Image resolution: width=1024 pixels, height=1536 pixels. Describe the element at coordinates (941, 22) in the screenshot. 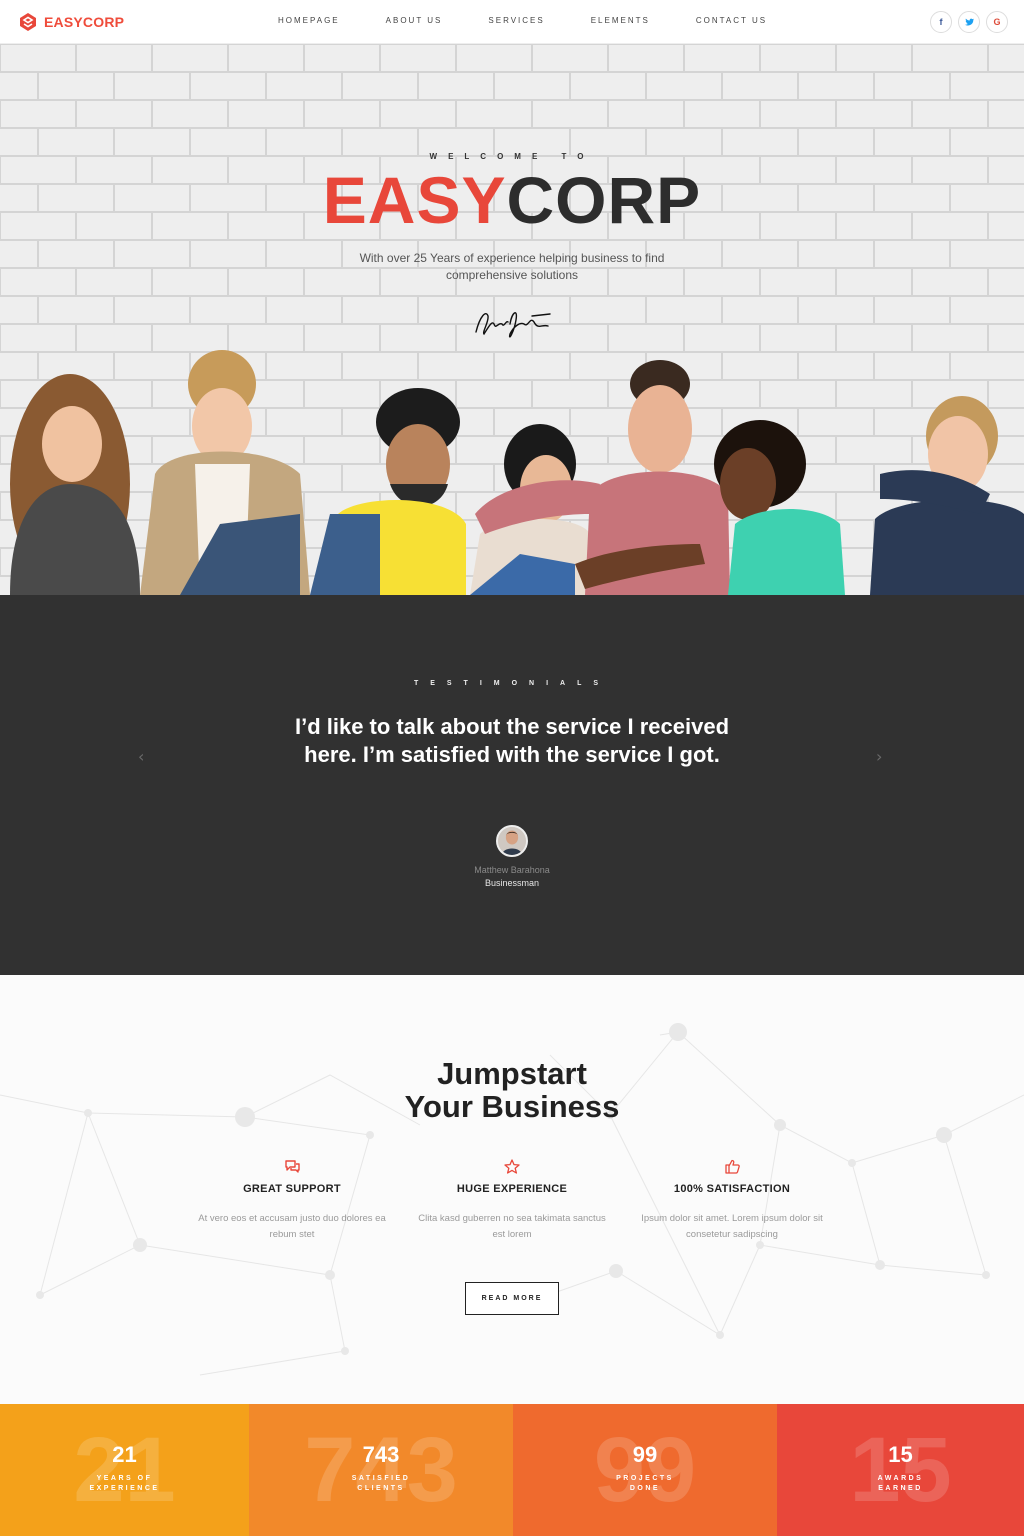

I see `facebook-icon: f` at that location.